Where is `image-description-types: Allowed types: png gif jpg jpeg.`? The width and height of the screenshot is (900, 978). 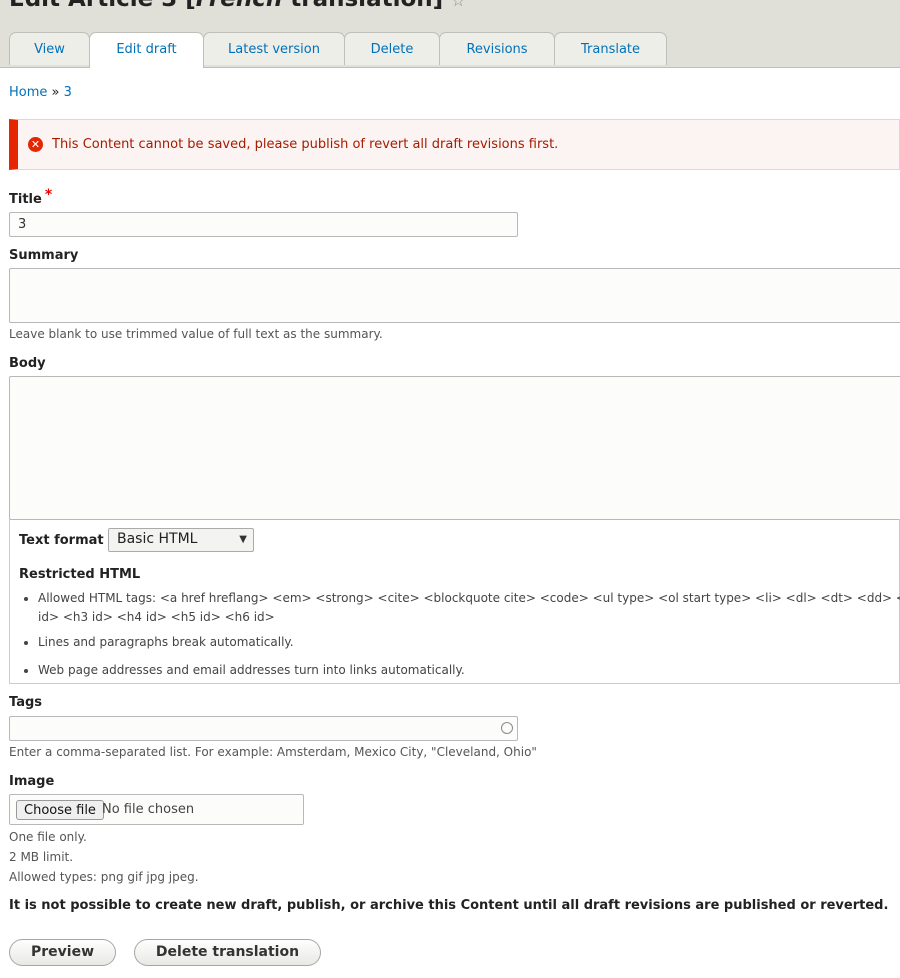 image-description-types: Allowed types: png gif jpg jpeg. is located at coordinates (104, 877).